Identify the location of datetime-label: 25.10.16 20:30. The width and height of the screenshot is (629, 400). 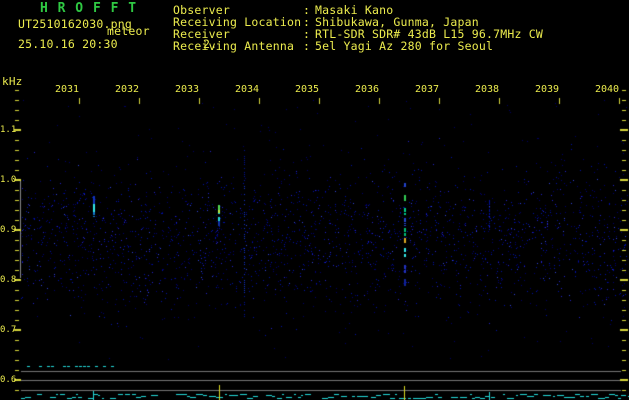
(68, 44).